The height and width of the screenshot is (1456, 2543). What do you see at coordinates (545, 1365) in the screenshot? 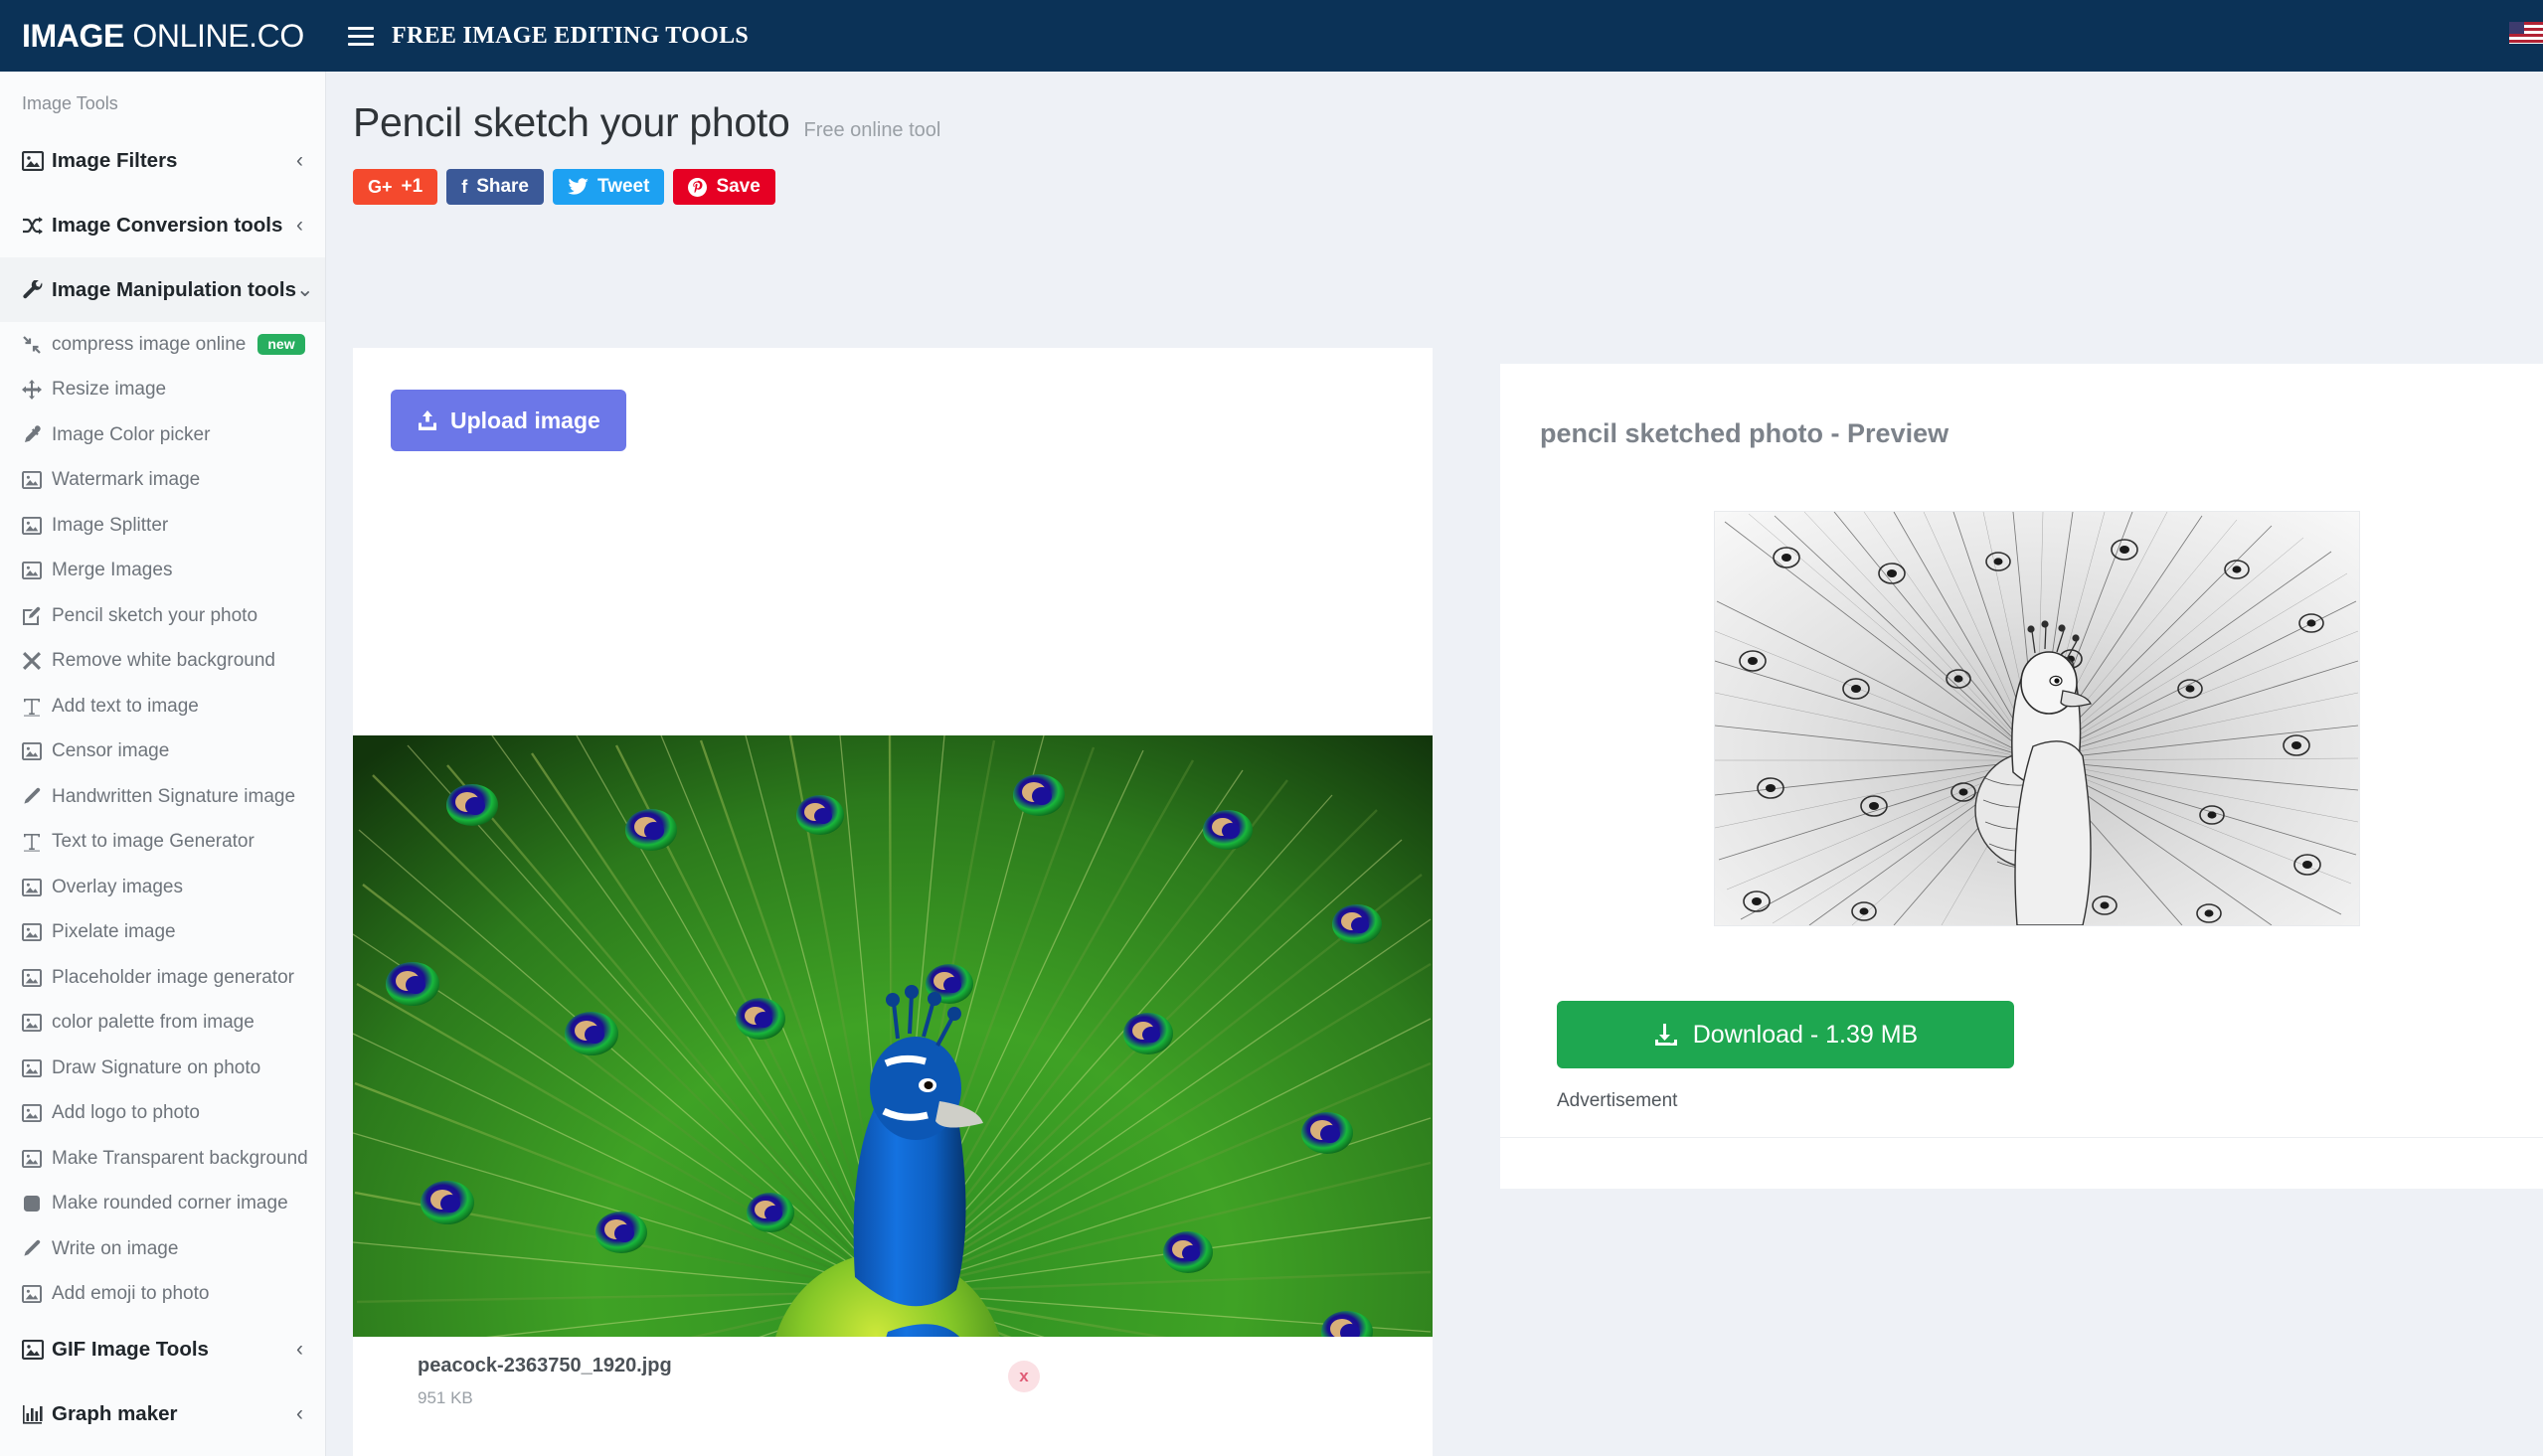
I see `file-name: peacock-2363750_1920.jpg` at bounding box center [545, 1365].